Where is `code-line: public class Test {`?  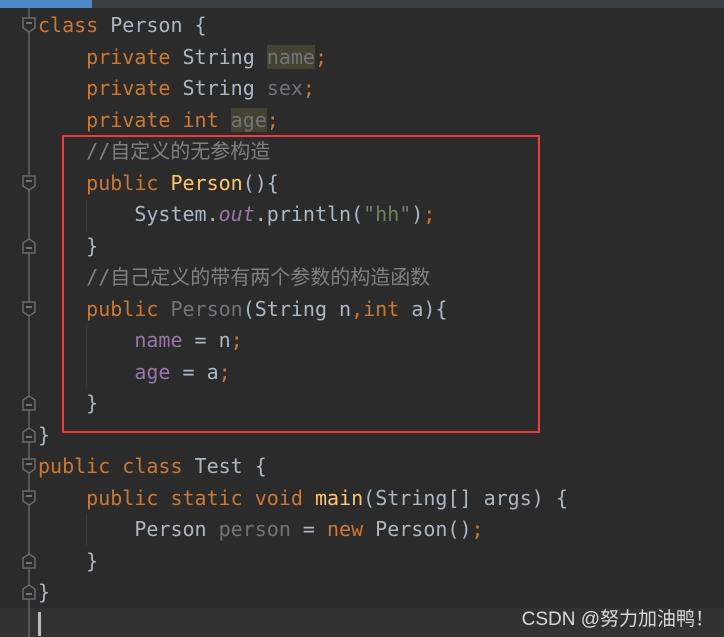 code-line: public class Test { is located at coordinates (152, 466).